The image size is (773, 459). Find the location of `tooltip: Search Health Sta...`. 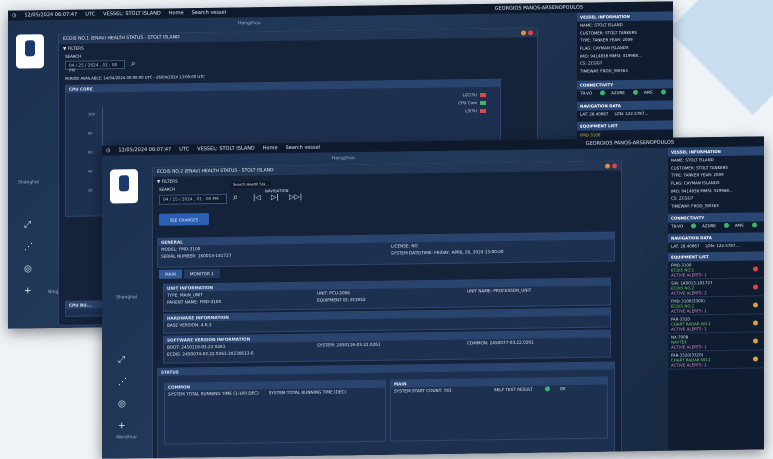

tooltip: Search Health Sta... is located at coordinates (251, 184).